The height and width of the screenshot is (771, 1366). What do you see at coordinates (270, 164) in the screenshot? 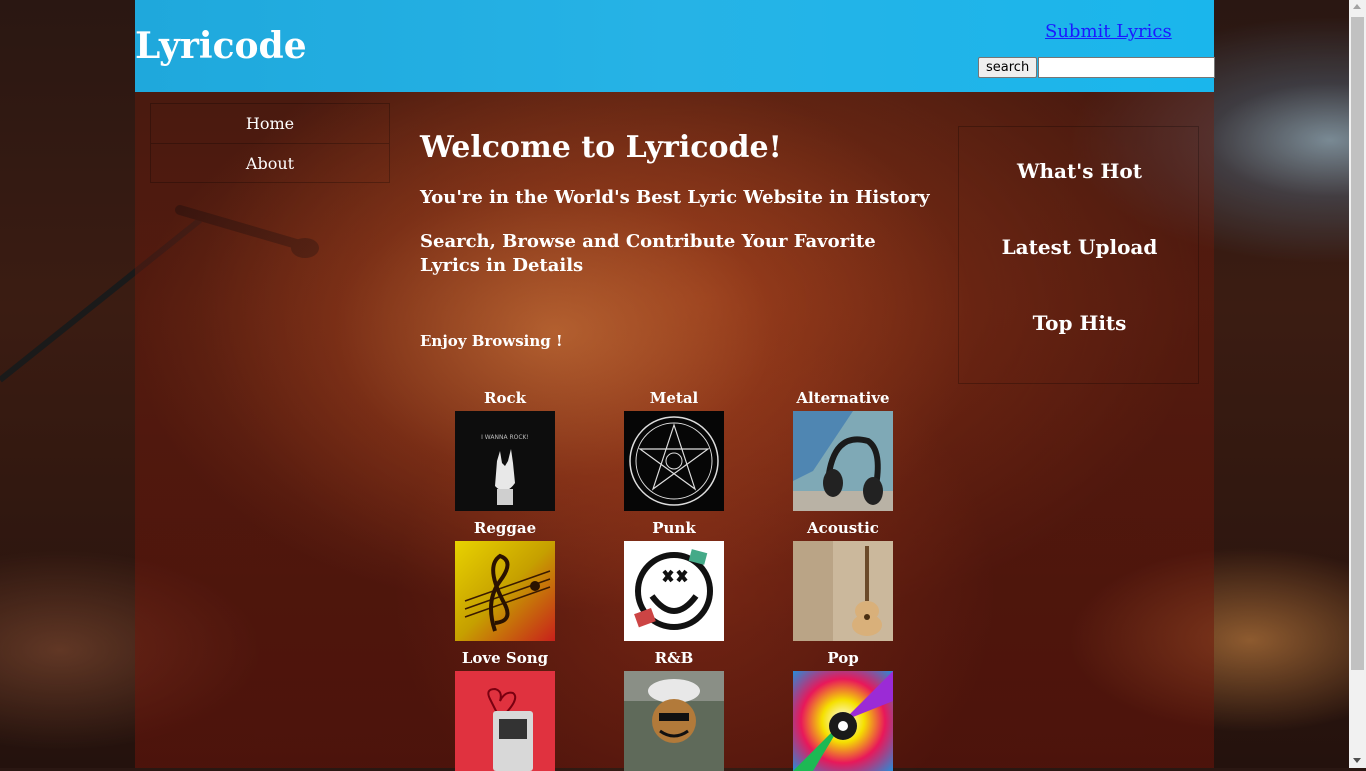
I see `nav-item-about: About` at bounding box center [270, 164].